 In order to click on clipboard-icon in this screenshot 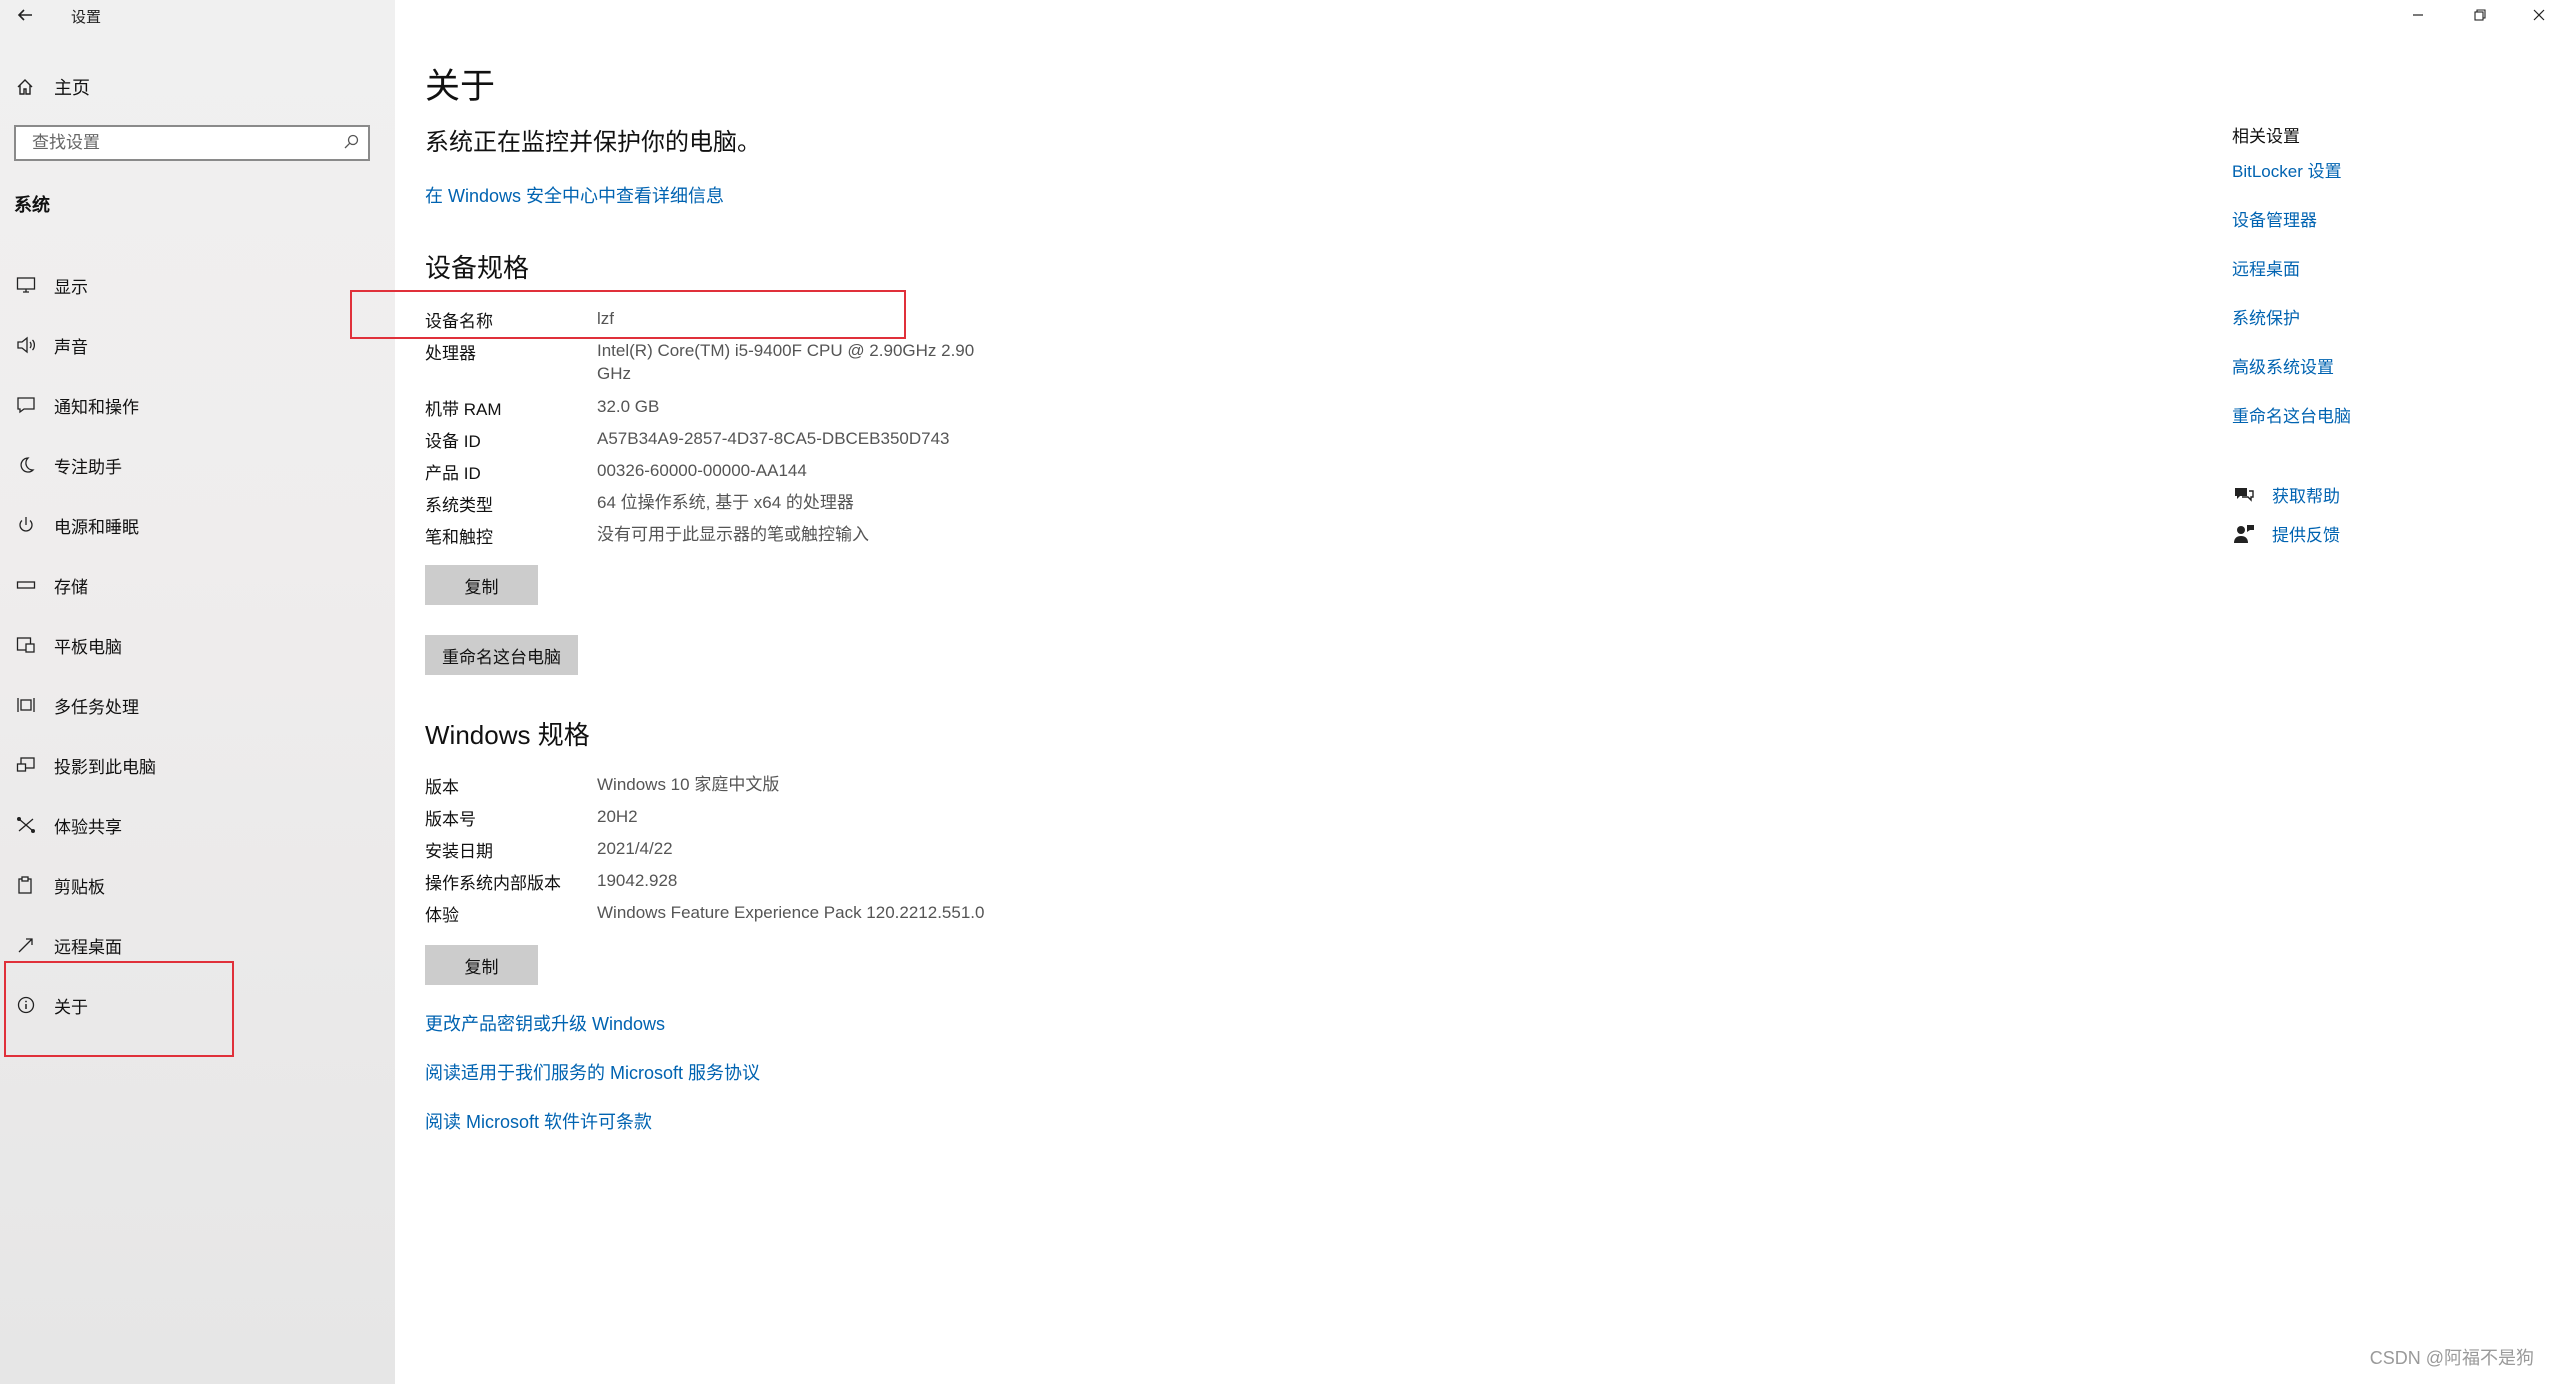, I will do `click(26, 885)`.